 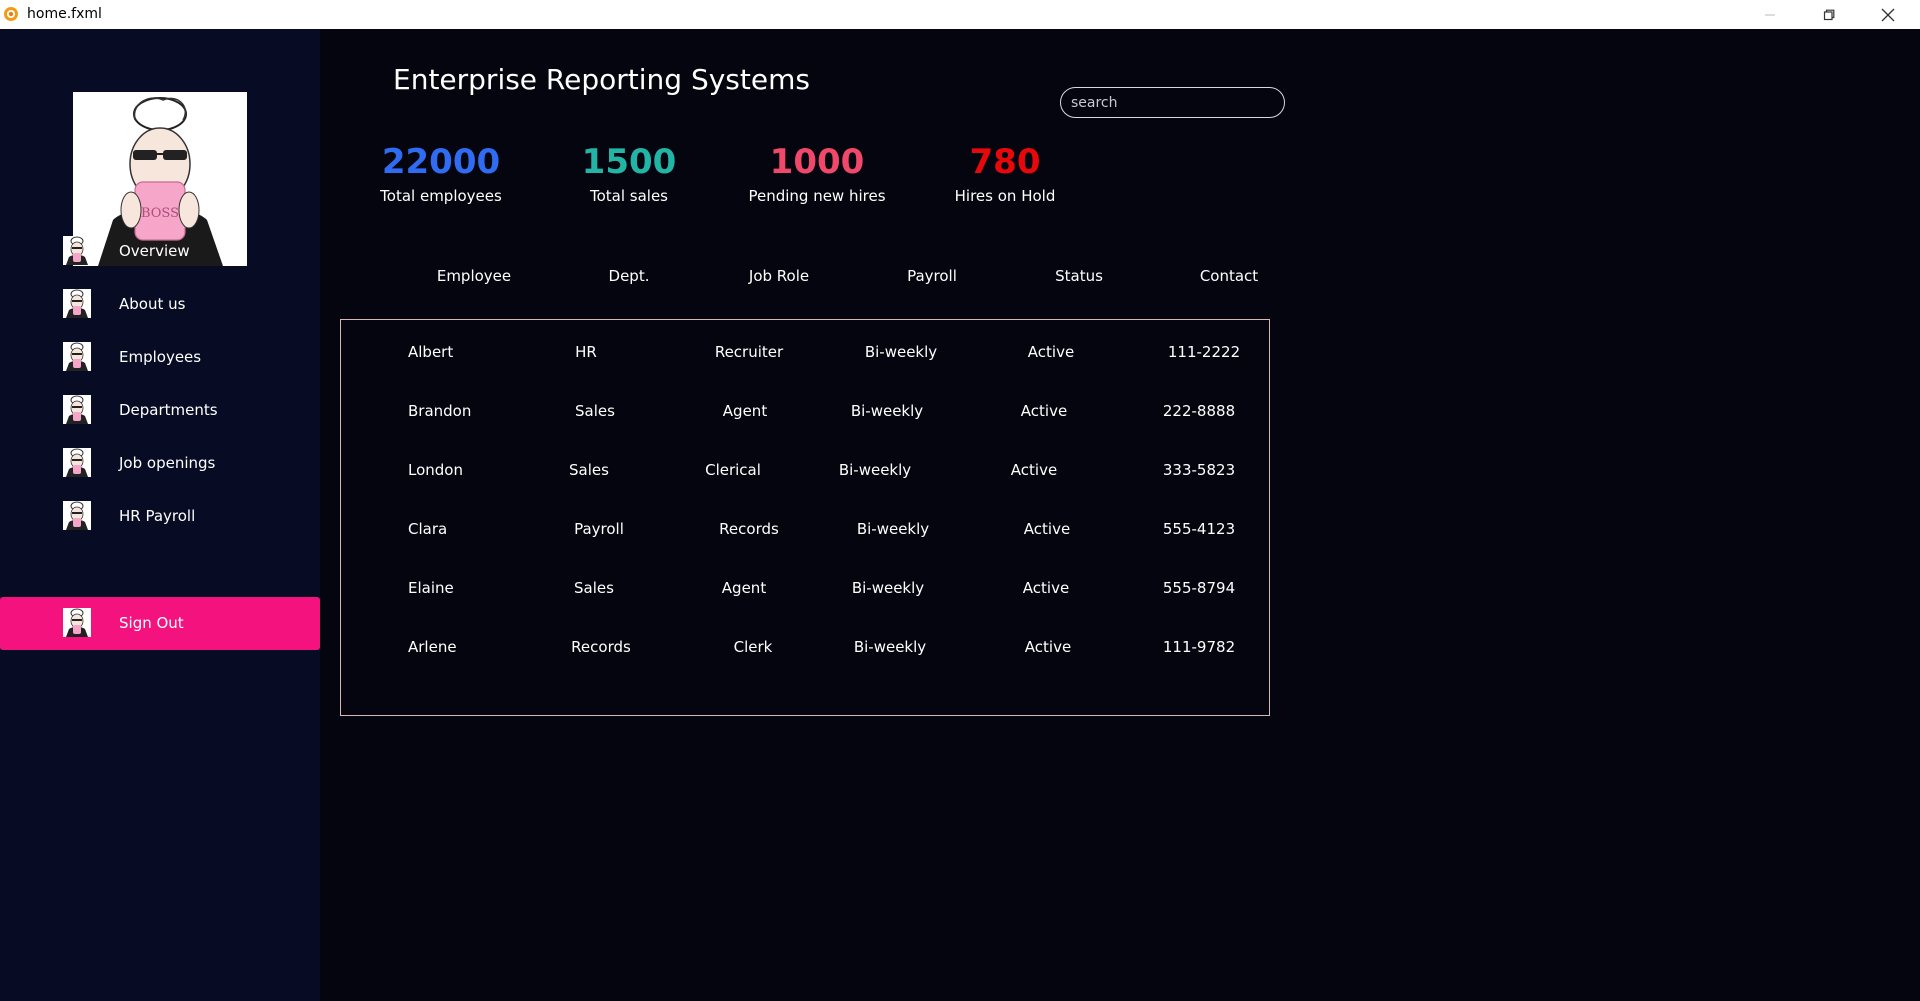 I want to click on column-header-employee: Employee, so click(x=474, y=276).